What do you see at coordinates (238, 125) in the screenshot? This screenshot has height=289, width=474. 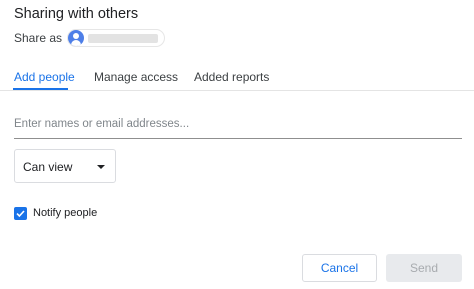 I see `email-input` at bounding box center [238, 125].